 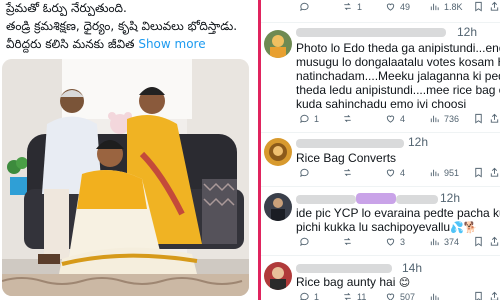 I want to click on reply-action-bar: 1 11 507, so click(x=380, y=295).